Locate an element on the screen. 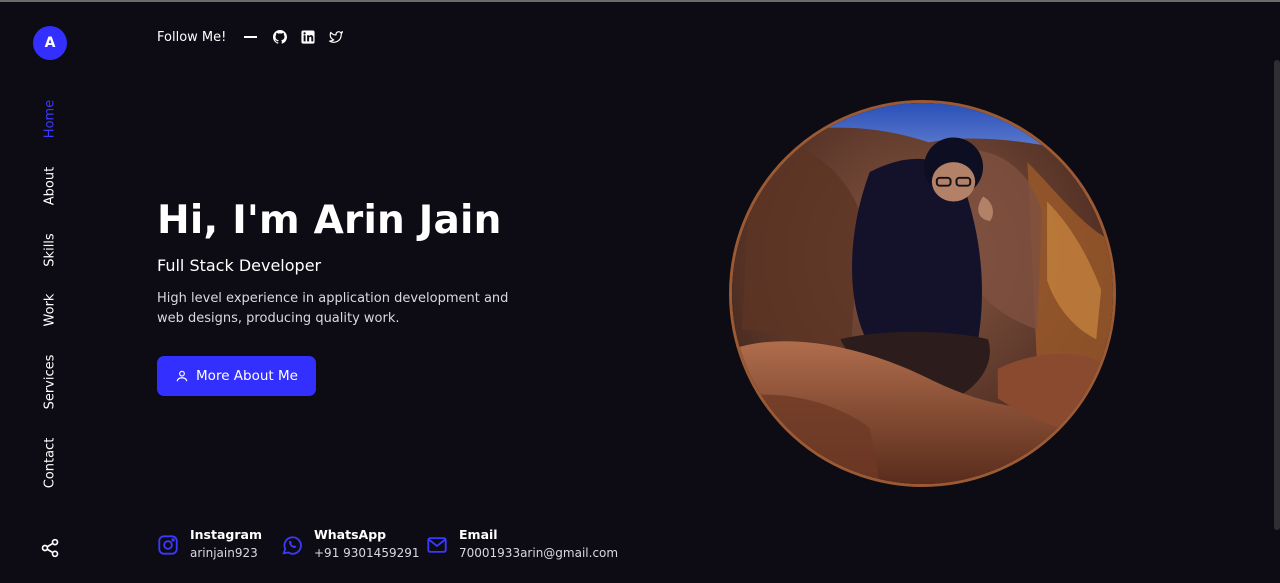 This screenshot has width=1280, height=583. scrollbar-thumb is located at coordinates (1277, 295).